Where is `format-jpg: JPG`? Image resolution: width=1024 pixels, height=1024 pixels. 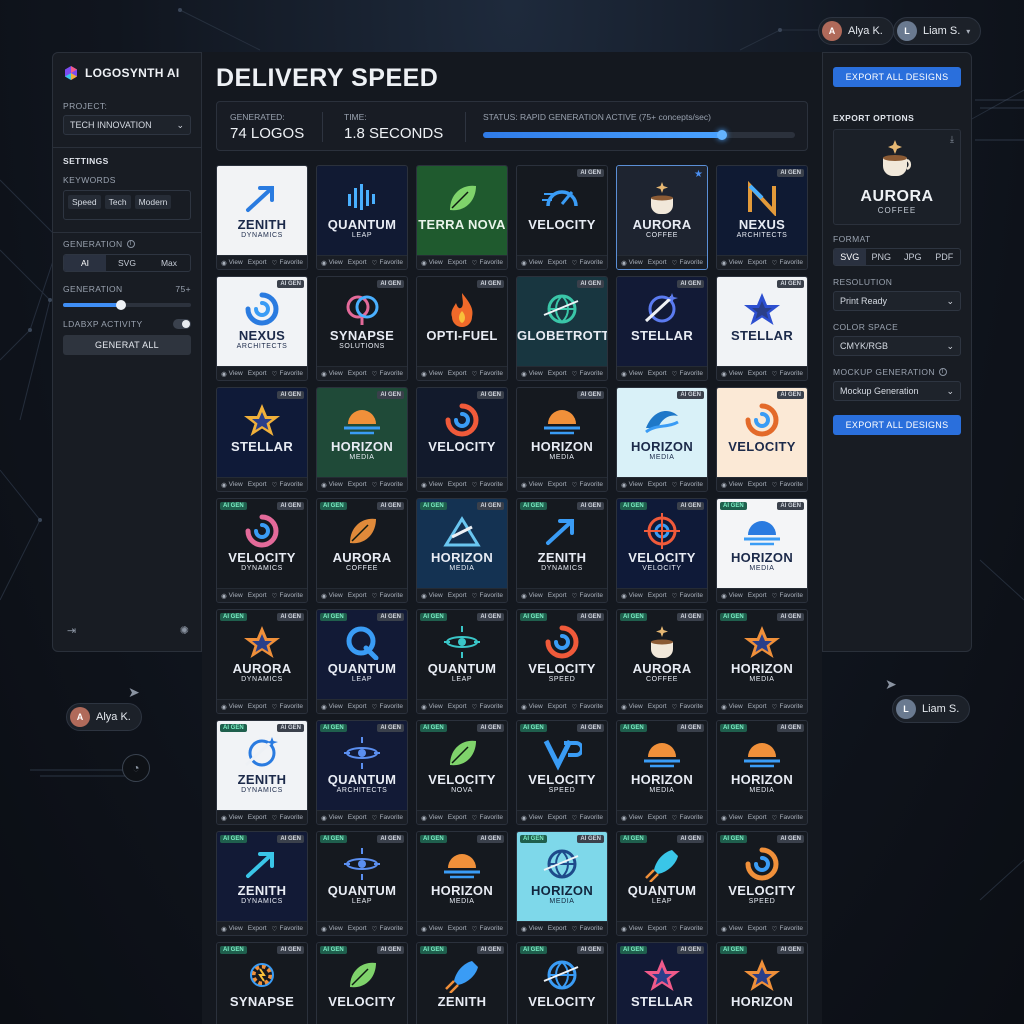
format-jpg: JPG is located at coordinates (913, 257).